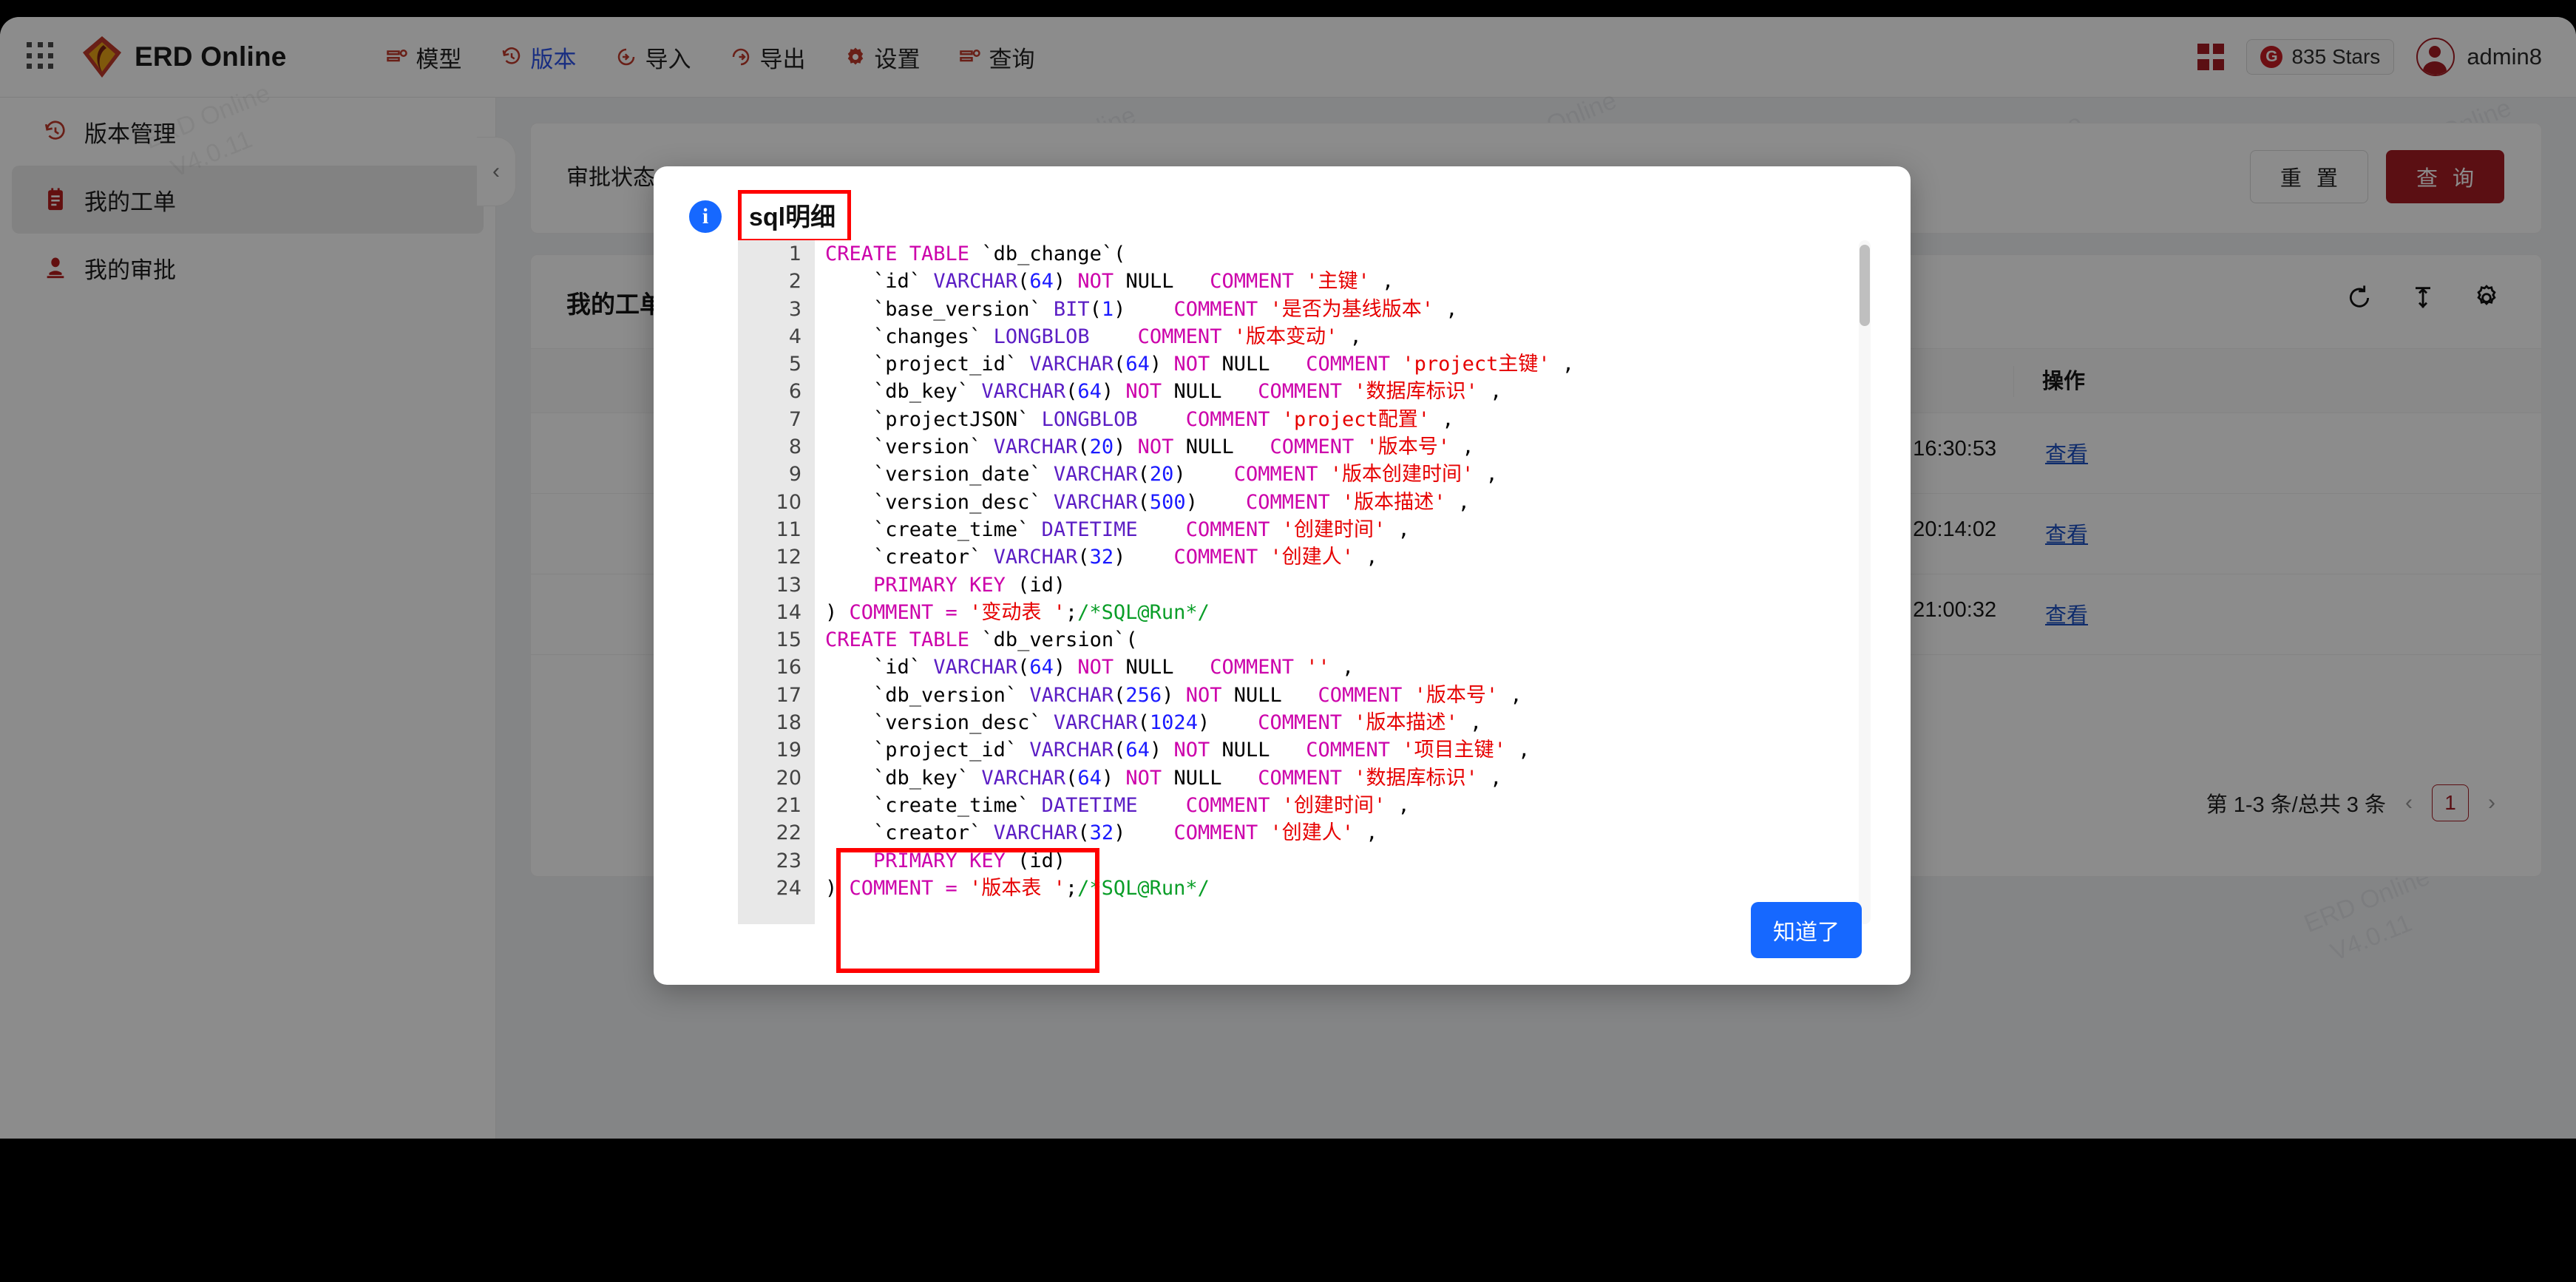 Image resolution: width=2576 pixels, height=1282 pixels. Describe the element at coordinates (788, 778) in the screenshot. I see `line-number: 20` at that location.